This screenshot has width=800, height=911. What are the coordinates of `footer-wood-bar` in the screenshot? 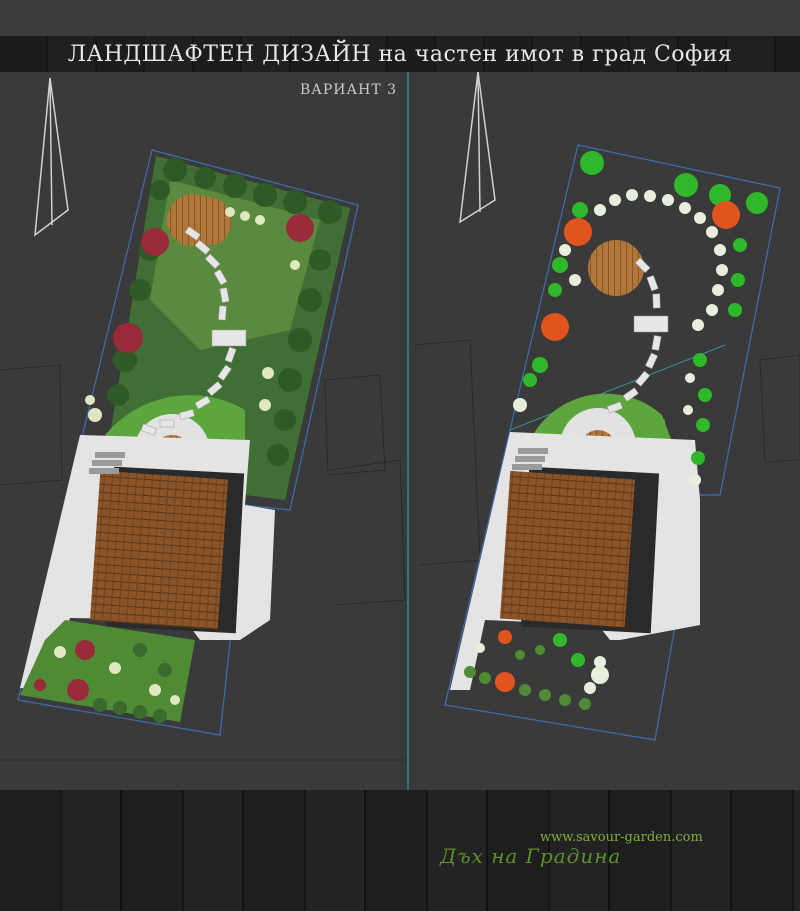 It's located at (400, 850).